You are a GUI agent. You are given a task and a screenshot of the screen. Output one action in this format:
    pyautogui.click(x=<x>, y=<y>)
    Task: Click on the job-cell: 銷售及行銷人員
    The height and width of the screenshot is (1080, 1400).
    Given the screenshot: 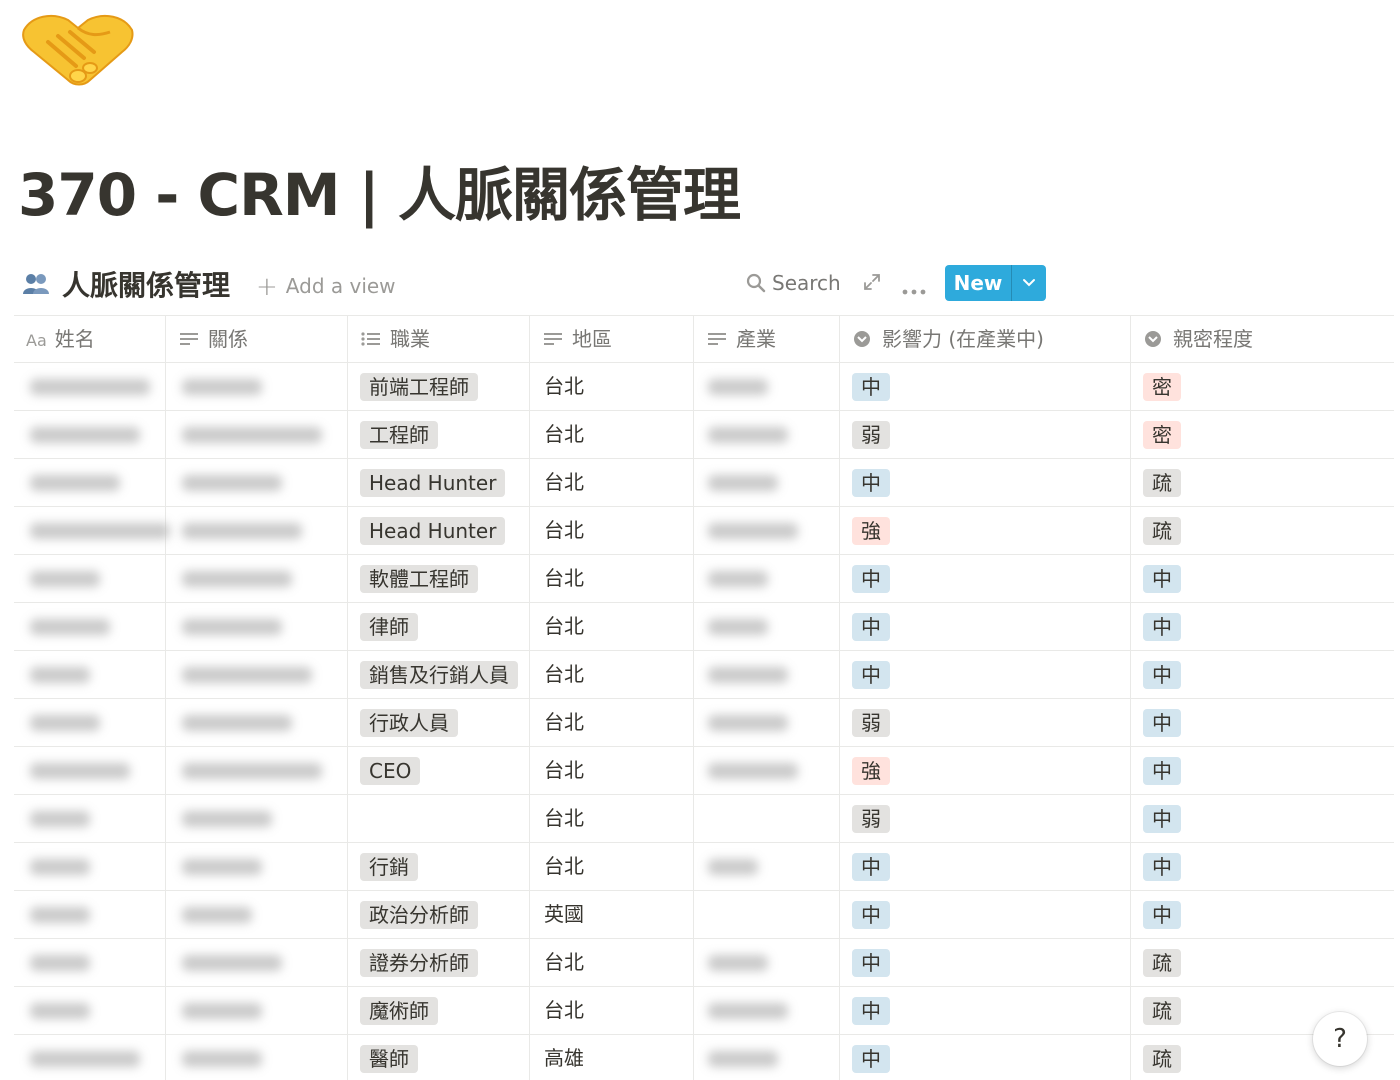 What is the action you would take?
    pyautogui.click(x=439, y=674)
    